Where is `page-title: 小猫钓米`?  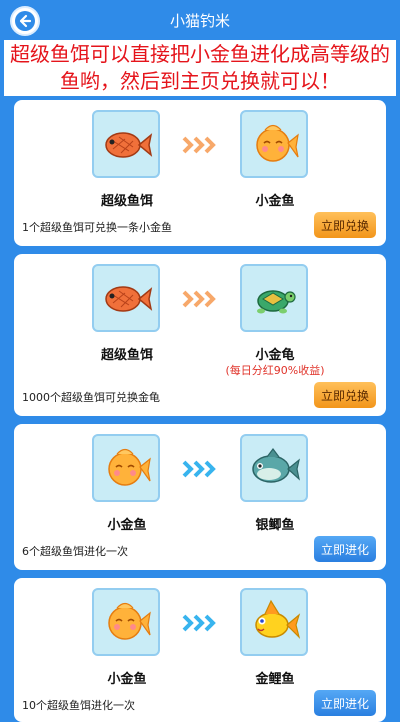
page-title: 小猫钓米 is located at coordinates (199, 21).